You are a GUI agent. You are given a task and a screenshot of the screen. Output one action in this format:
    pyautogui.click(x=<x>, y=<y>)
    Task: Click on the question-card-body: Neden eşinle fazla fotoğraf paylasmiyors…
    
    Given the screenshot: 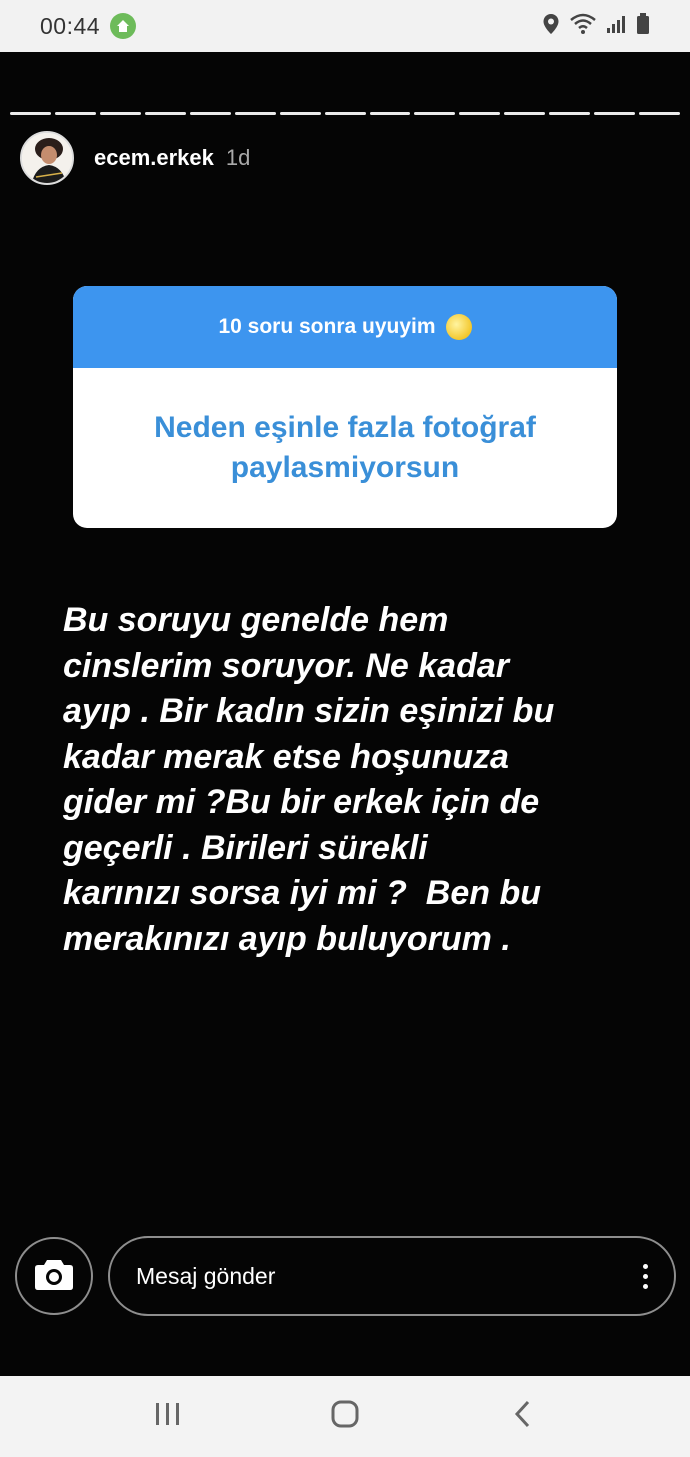 What is the action you would take?
    pyautogui.click(x=345, y=448)
    